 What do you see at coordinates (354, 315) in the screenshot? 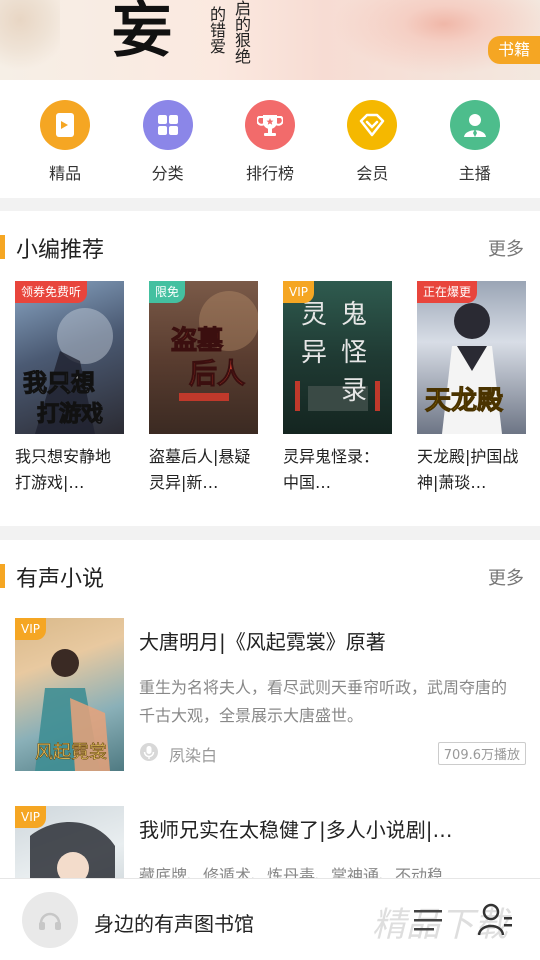
I see `svg-text: 鬼` at bounding box center [354, 315].